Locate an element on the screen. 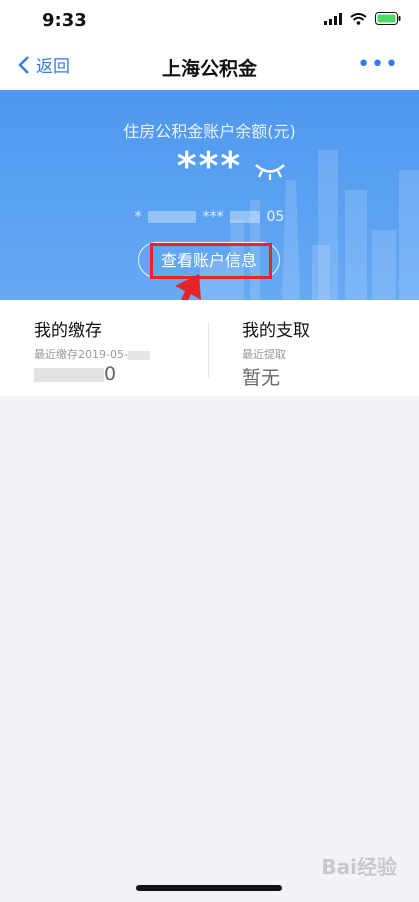  signal-icon is located at coordinates (333, 18).